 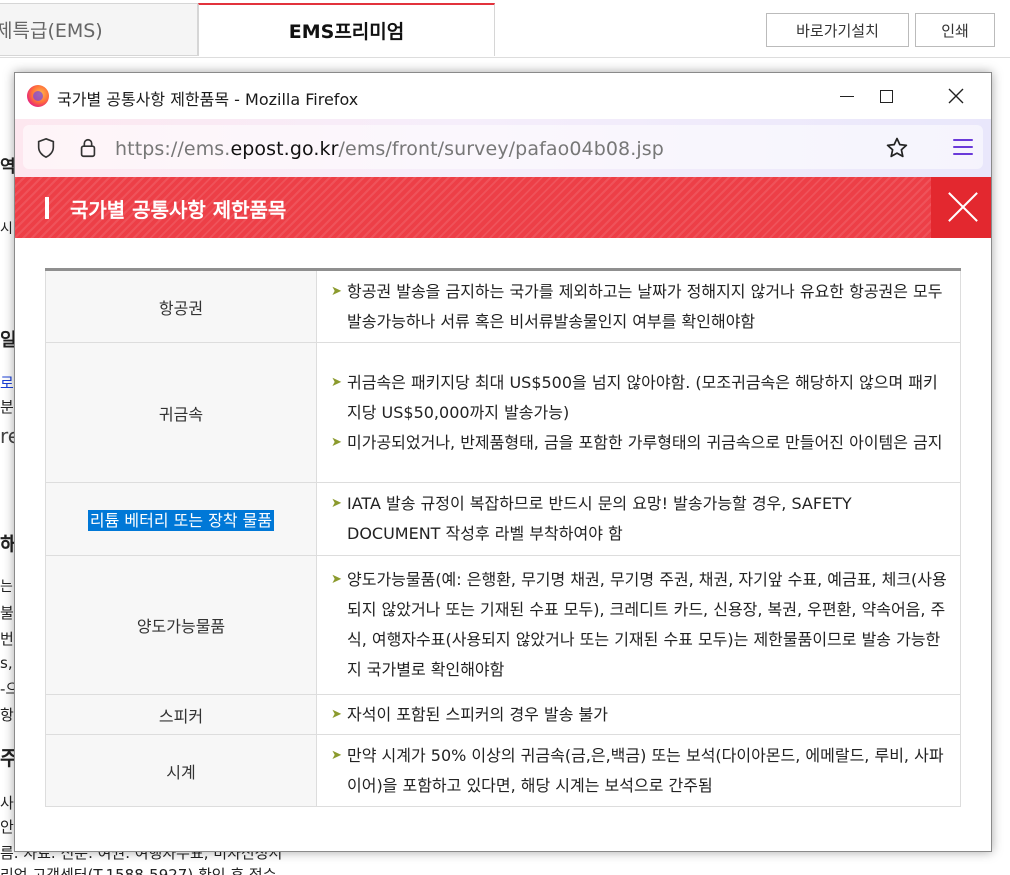 What do you see at coordinates (963, 148) in the screenshot?
I see `hamburger-menu-icon` at bounding box center [963, 148].